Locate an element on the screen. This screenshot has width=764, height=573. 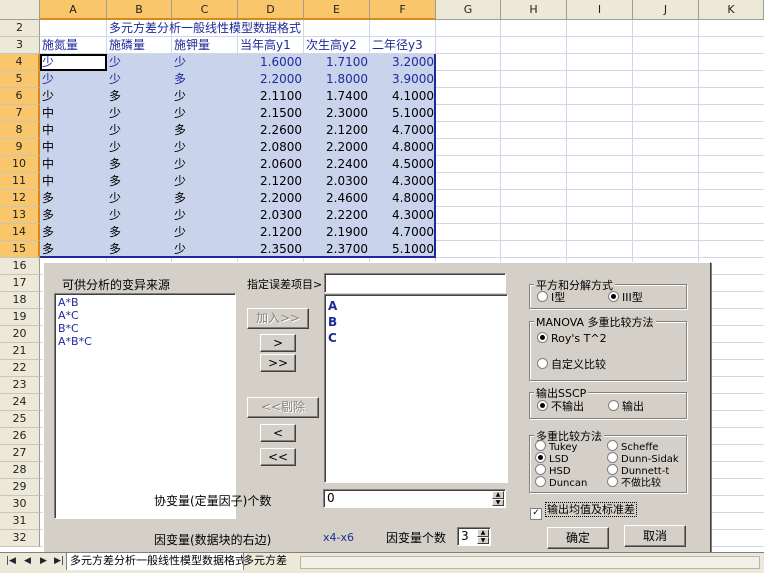
row-header-9: 9 is located at coordinates (20, 147).